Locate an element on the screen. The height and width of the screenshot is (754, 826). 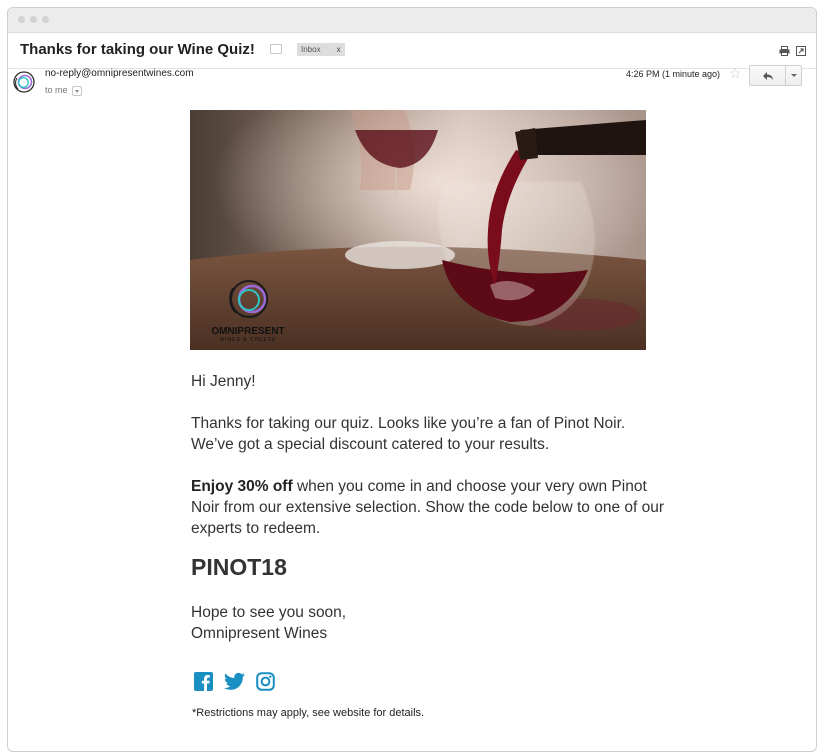
window-close-dot is located at coordinates (21, 19).